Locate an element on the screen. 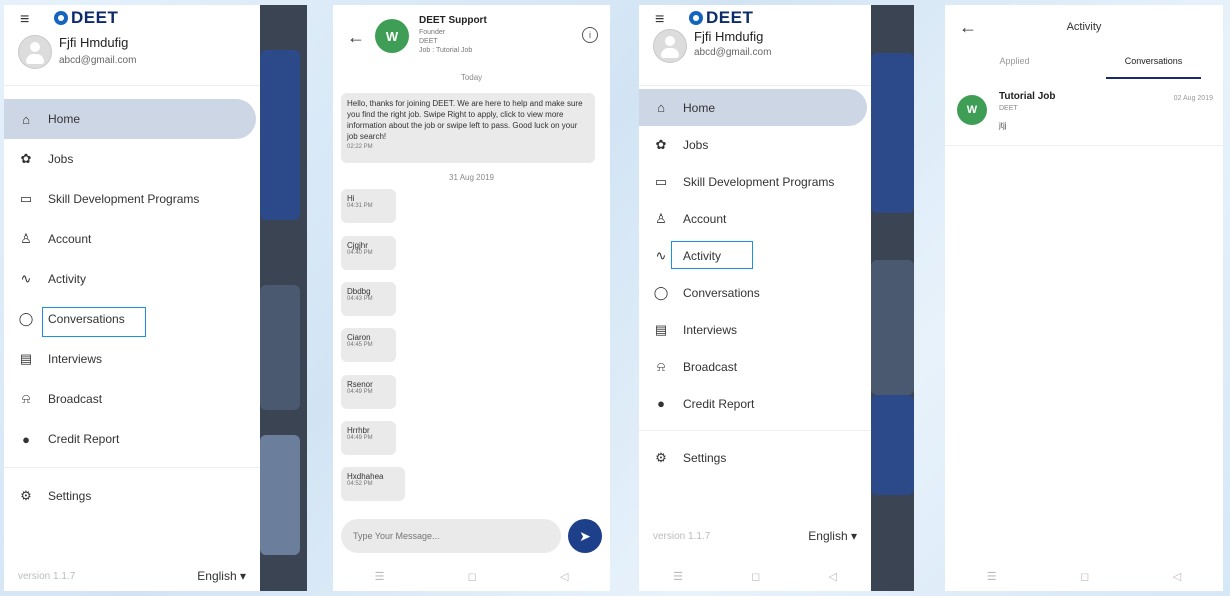 The image size is (1230, 596). activity-header: ← Activity is located at coordinates (1084, 27).